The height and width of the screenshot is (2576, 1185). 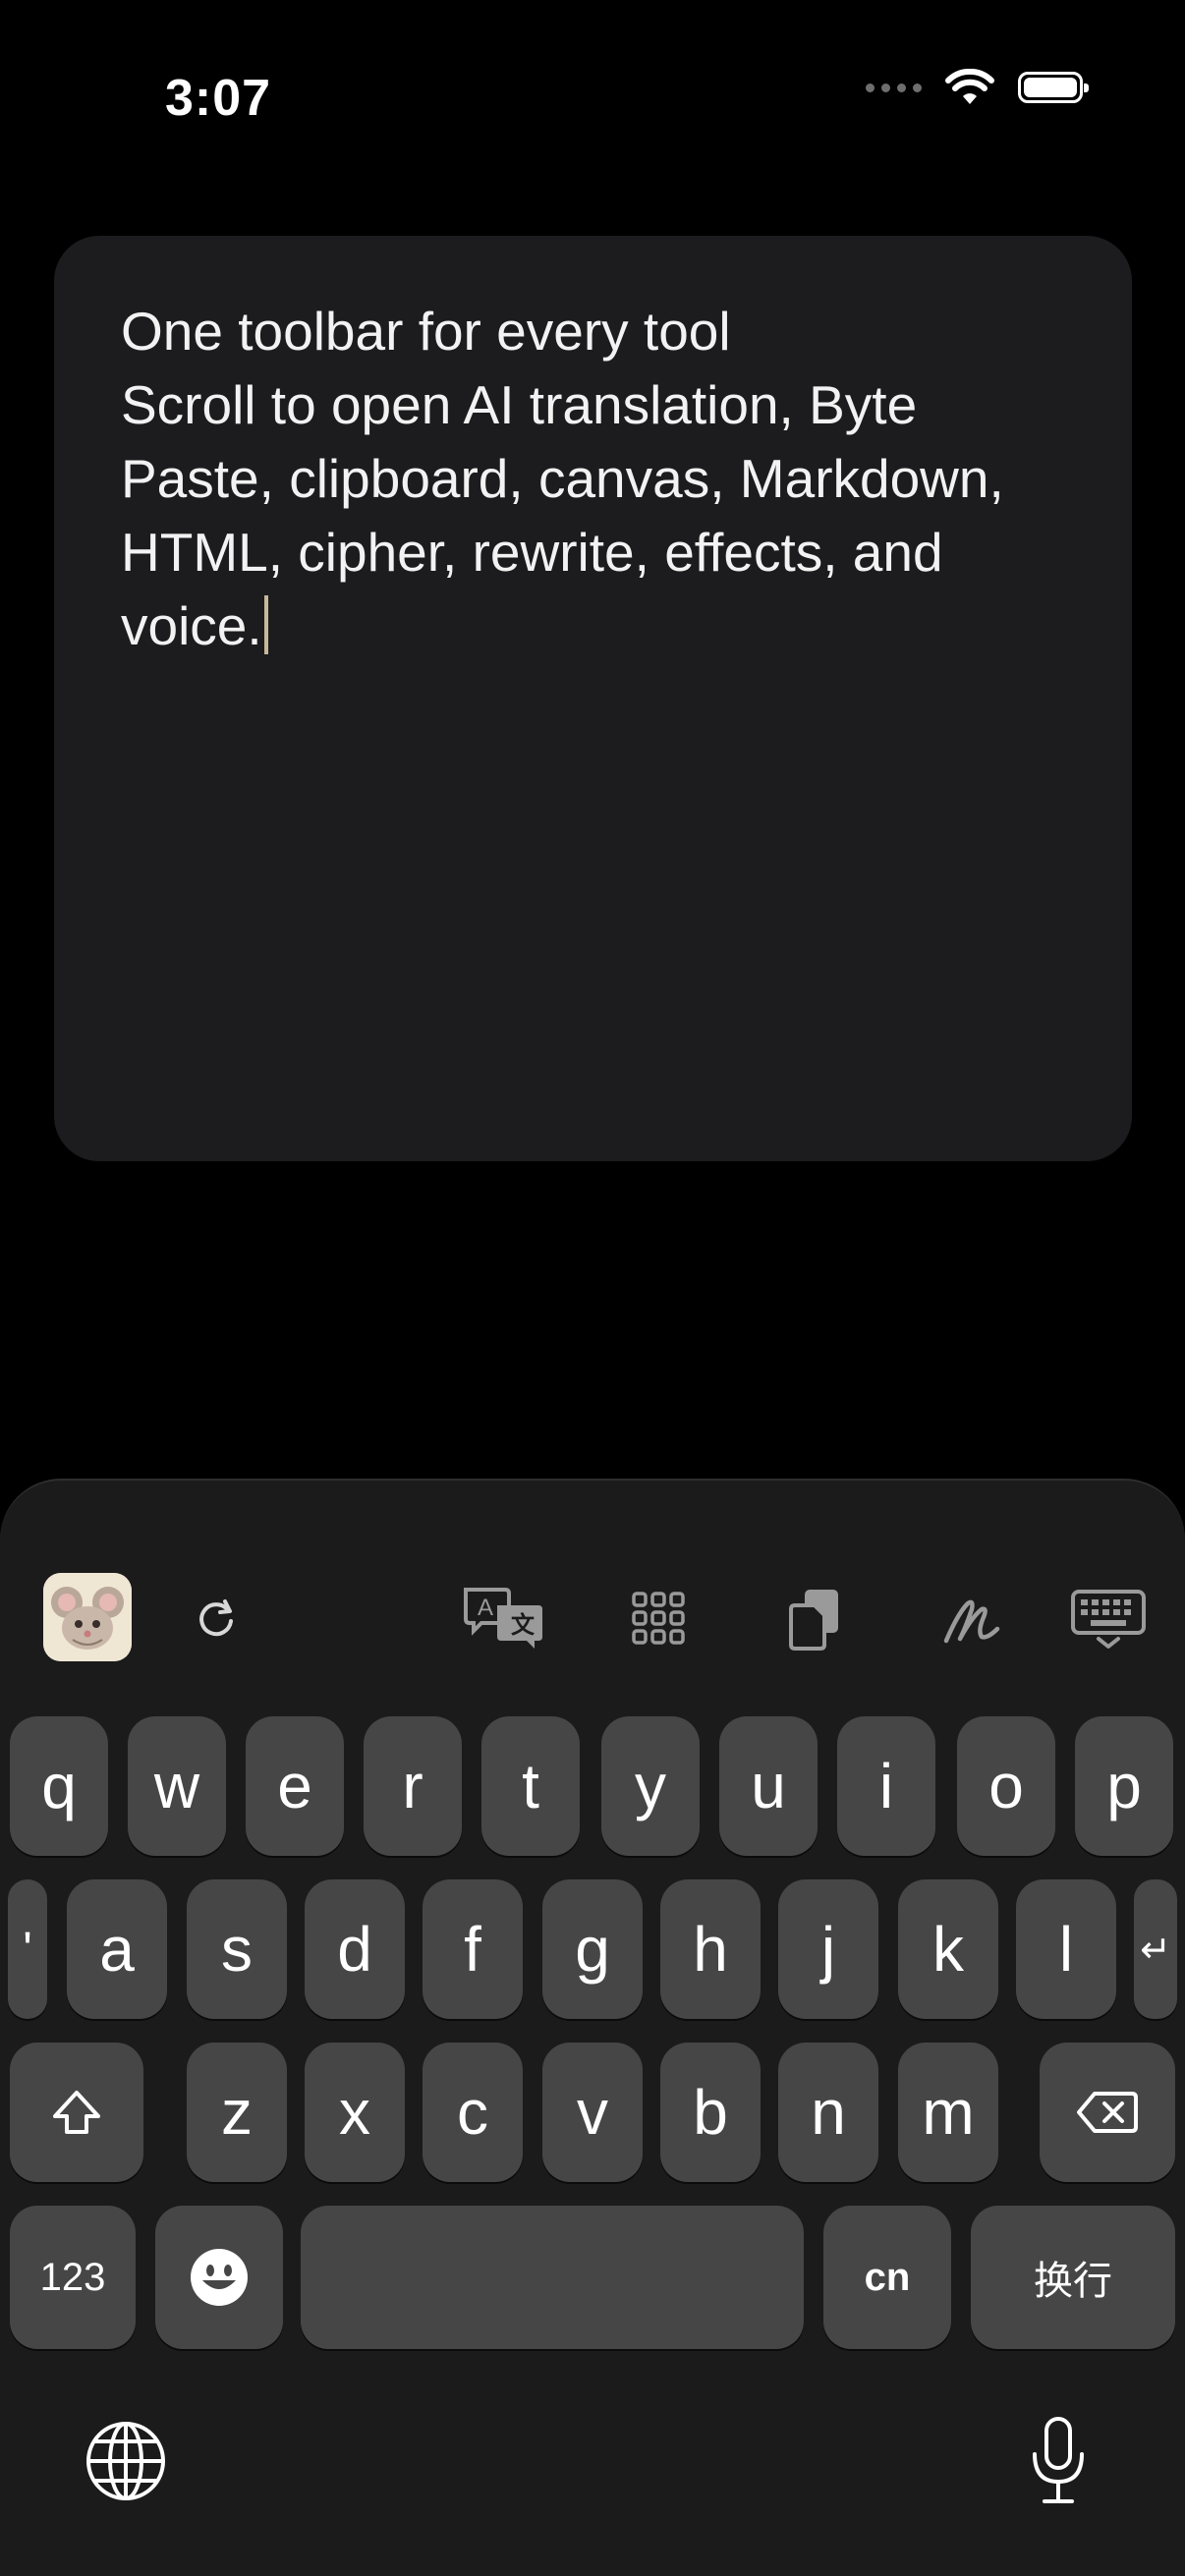 I want to click on key-s: s, so click(x=237, y=1949).